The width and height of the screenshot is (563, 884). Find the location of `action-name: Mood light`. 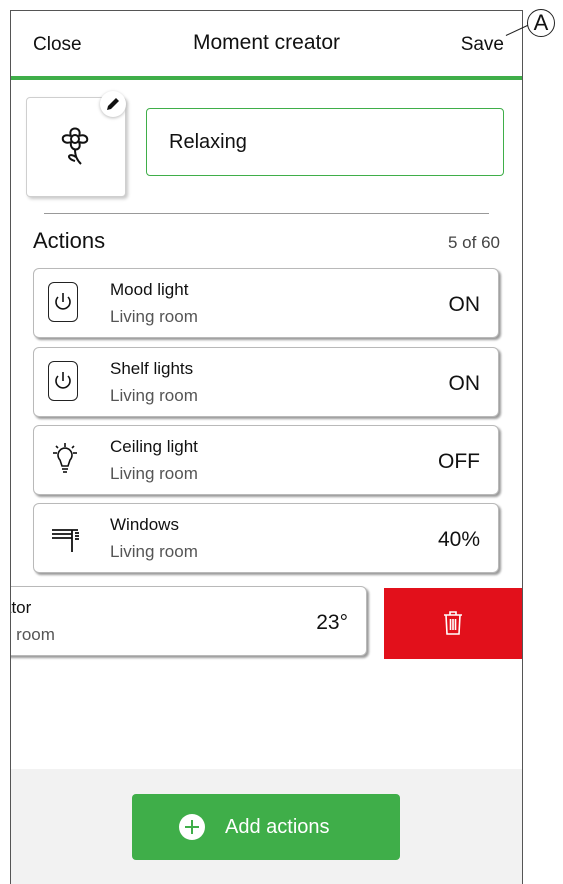

action-name: Mood light is located at coordinates (149, 289).